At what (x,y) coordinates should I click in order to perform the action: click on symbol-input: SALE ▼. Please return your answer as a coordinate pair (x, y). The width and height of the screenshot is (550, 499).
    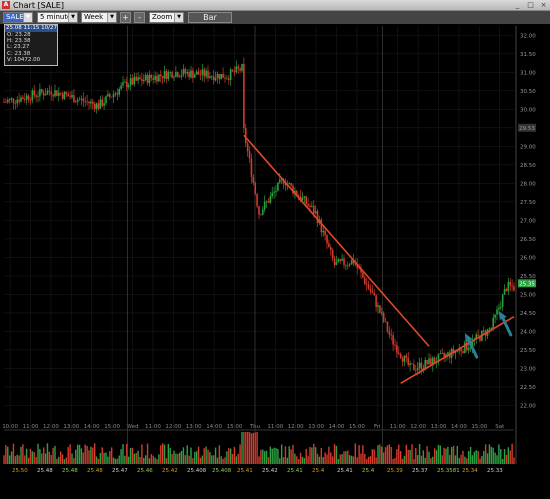
    Looking at the image, I should click on (18, 17).